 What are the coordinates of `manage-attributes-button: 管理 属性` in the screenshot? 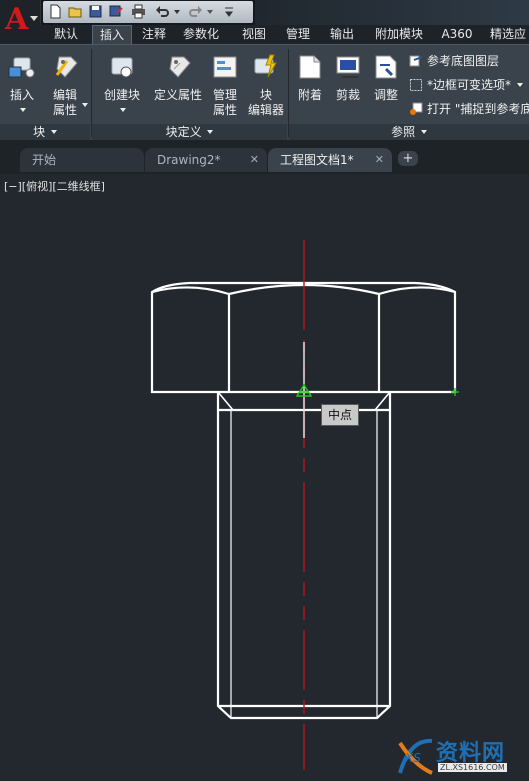 It's located at (225, 85).